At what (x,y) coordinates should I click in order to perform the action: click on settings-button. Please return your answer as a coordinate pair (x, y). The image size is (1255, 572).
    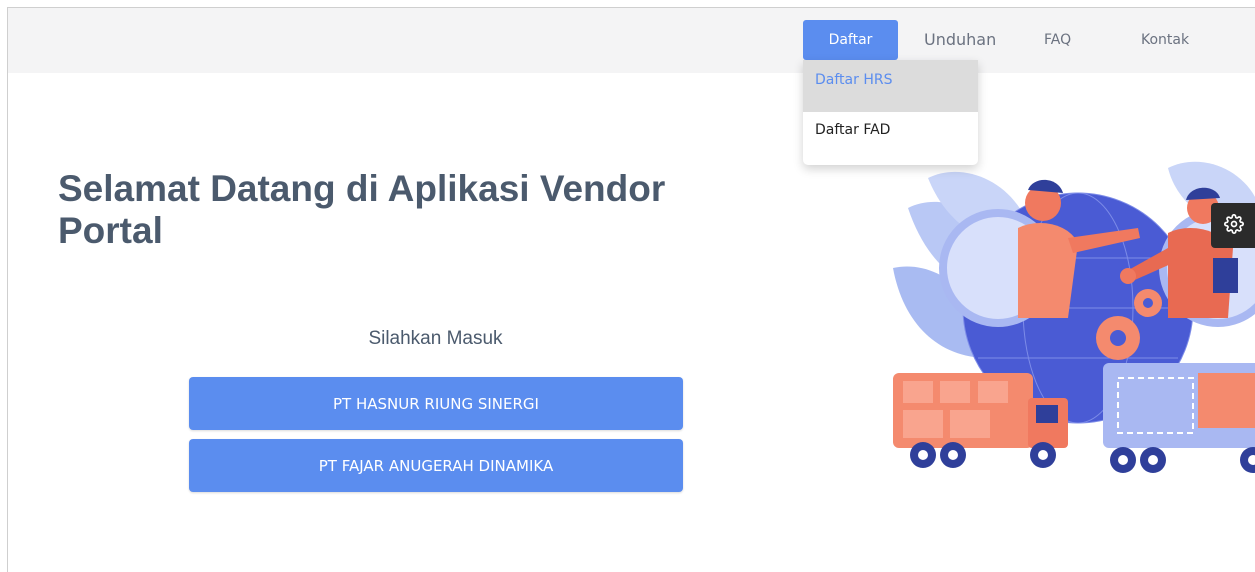
    Looking at the image, I should click on (1233, 225).